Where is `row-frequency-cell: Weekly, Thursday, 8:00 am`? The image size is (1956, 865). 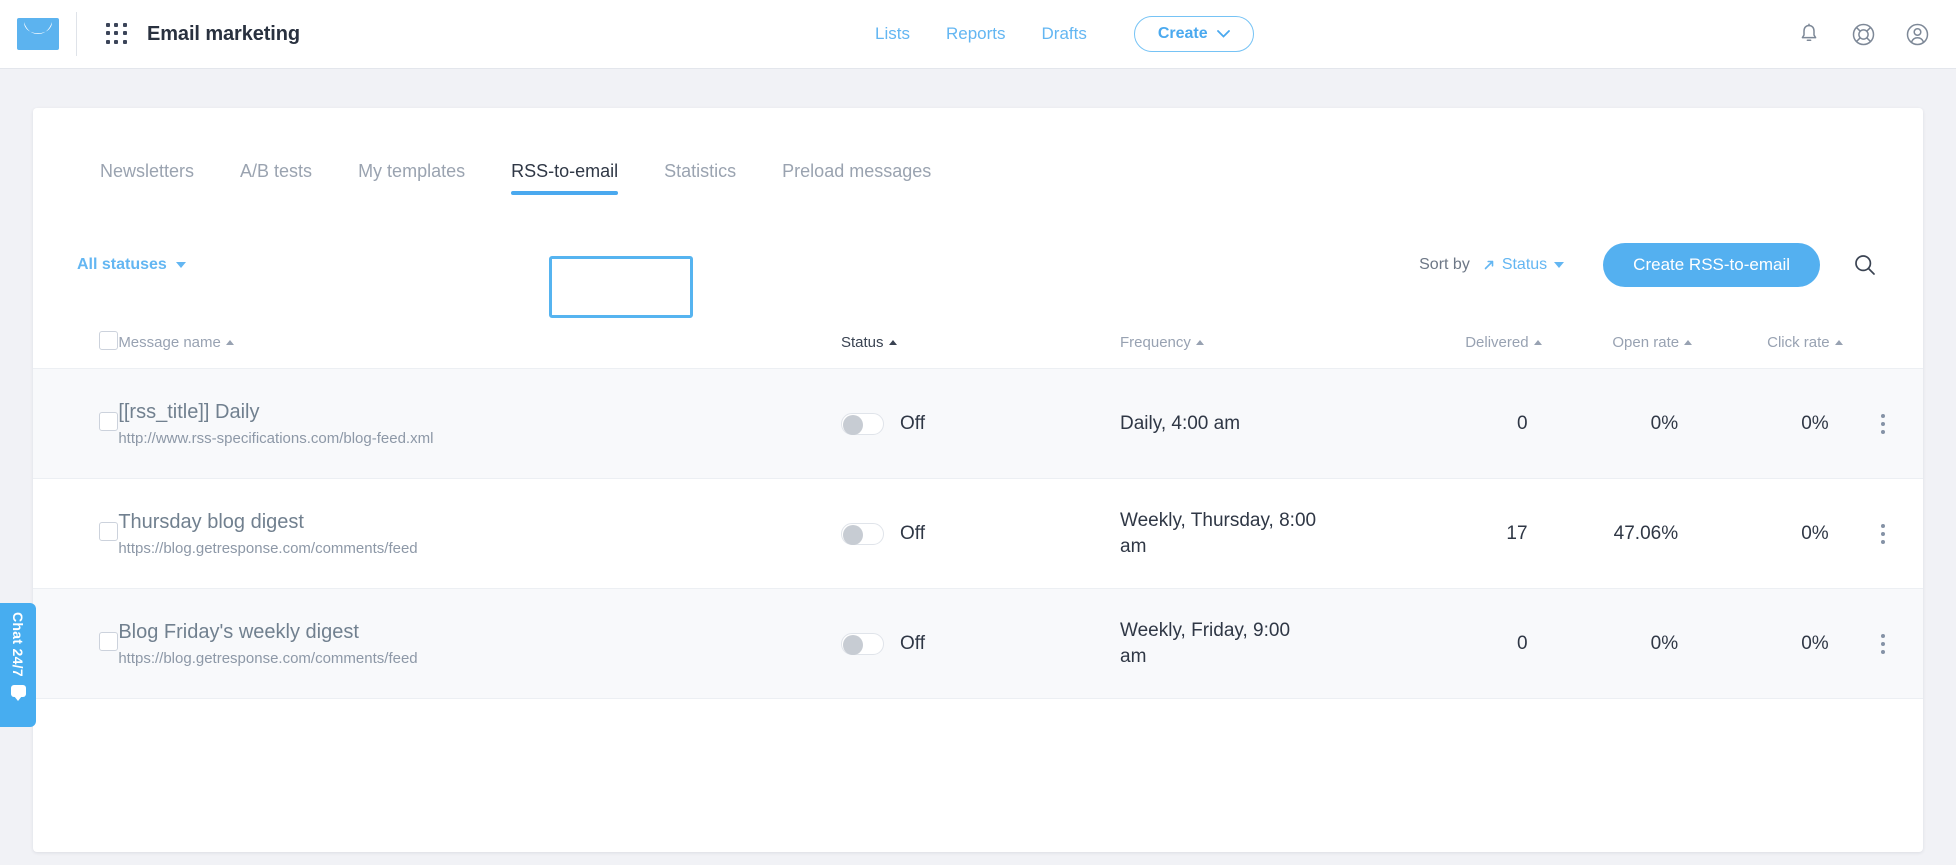 row-frequency-cell: Weekly, Thursday, 8:00 am is located at coordinates (1245, 533).